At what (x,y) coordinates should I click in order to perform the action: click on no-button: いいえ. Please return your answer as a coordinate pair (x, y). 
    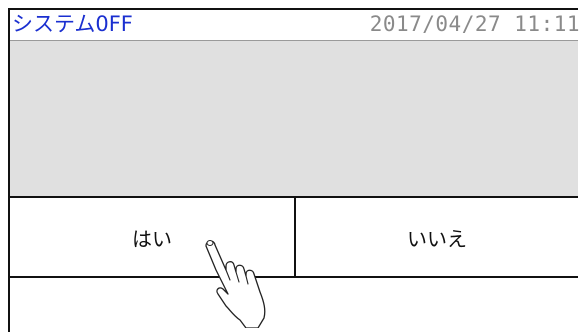
    Looking at the image, I should click on (437, 237).